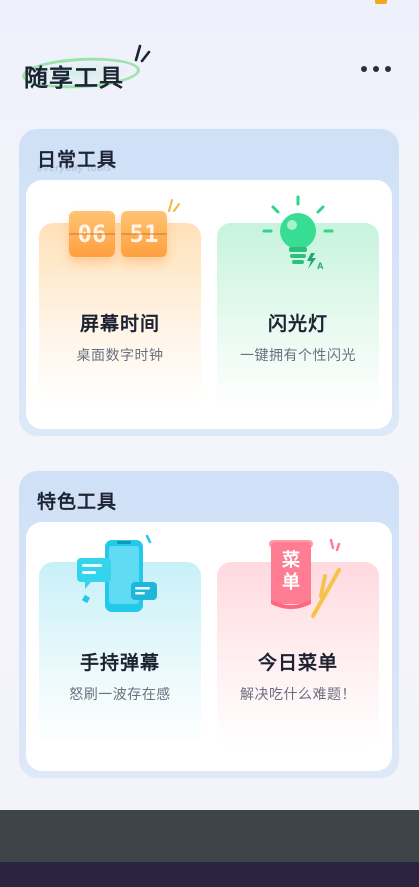 This screenshot has width=419, height=887. I want to click on flip-clock-icon: 06 51, so click(124, 235).